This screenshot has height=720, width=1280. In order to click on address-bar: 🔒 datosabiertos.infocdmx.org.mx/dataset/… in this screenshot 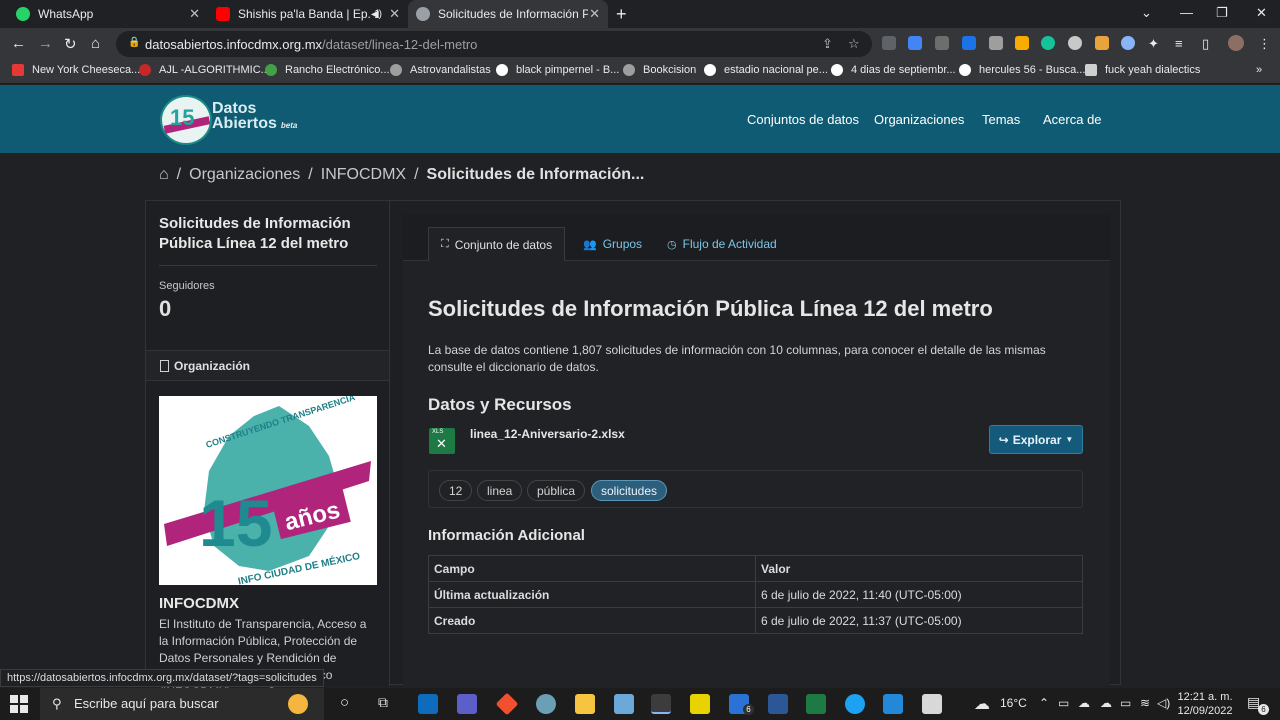, I will do `click(494, 44)`.